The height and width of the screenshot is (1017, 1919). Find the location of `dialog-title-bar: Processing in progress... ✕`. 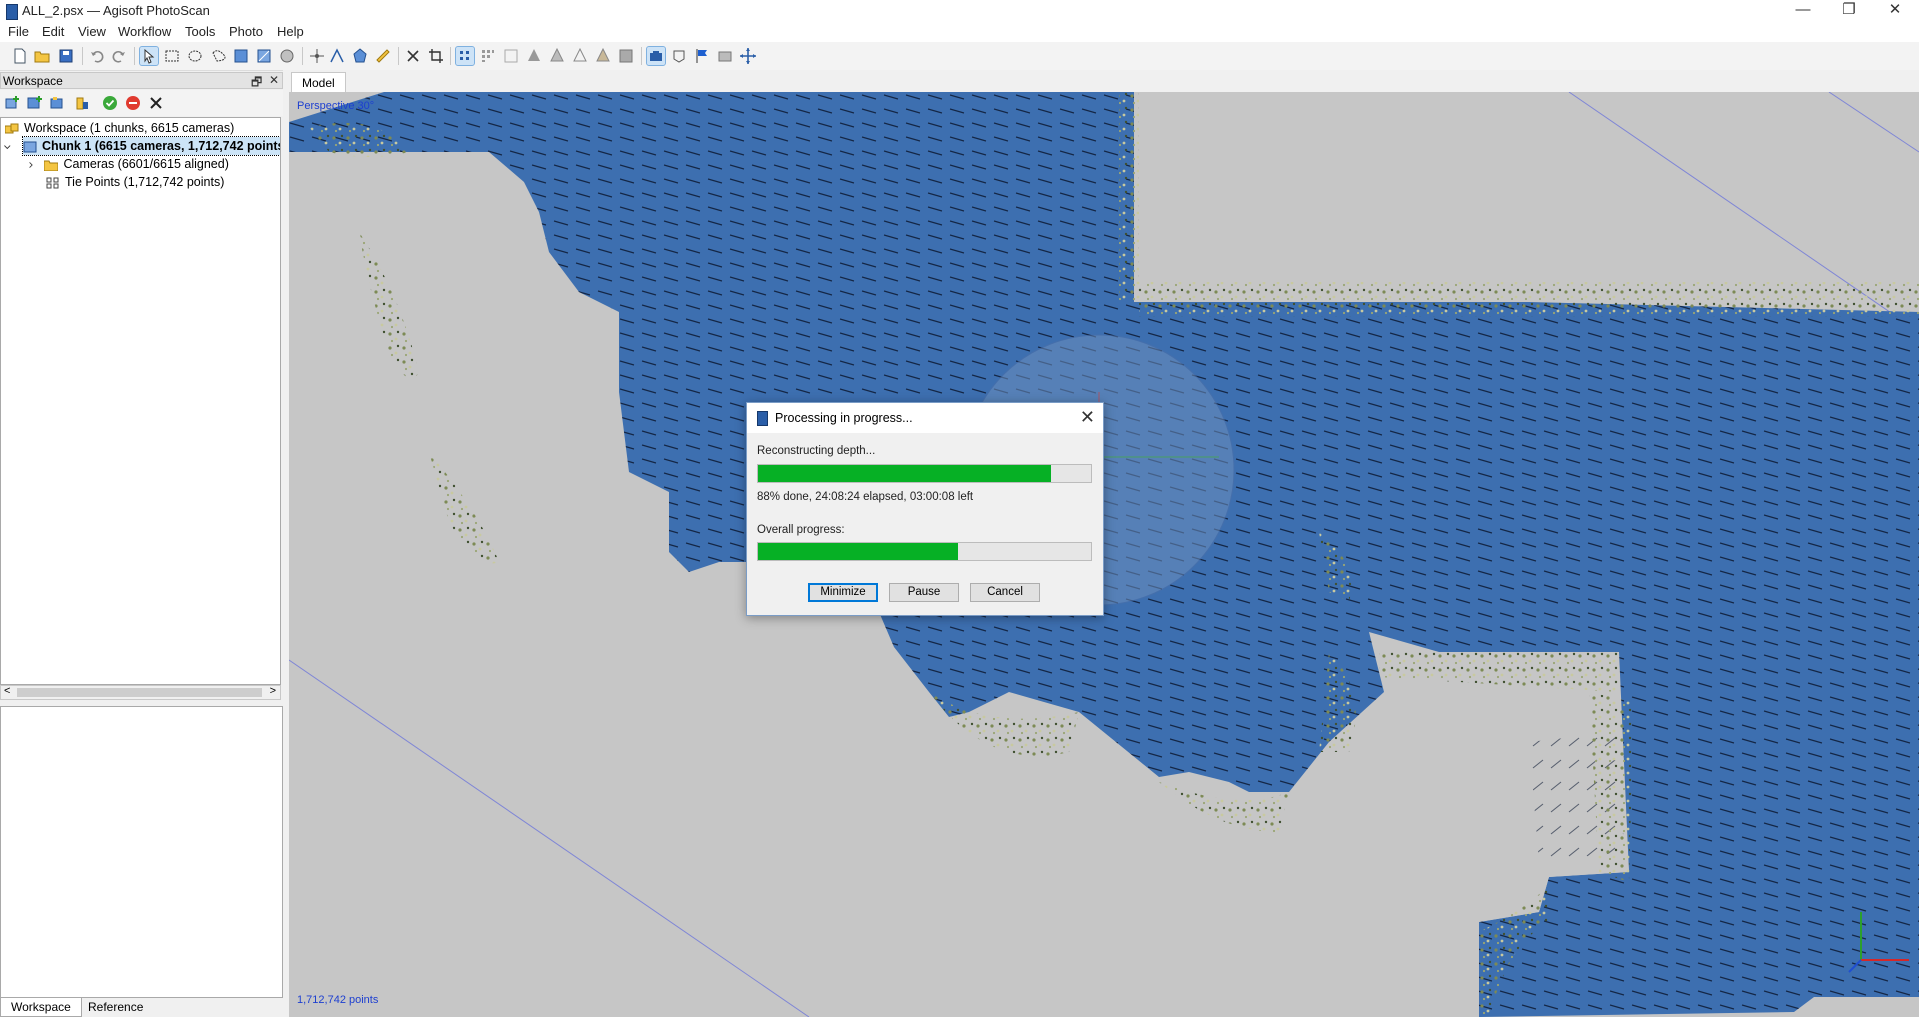

dialog-title-bar: Processing in progress... ✕ is located at coordinates (925, 418).